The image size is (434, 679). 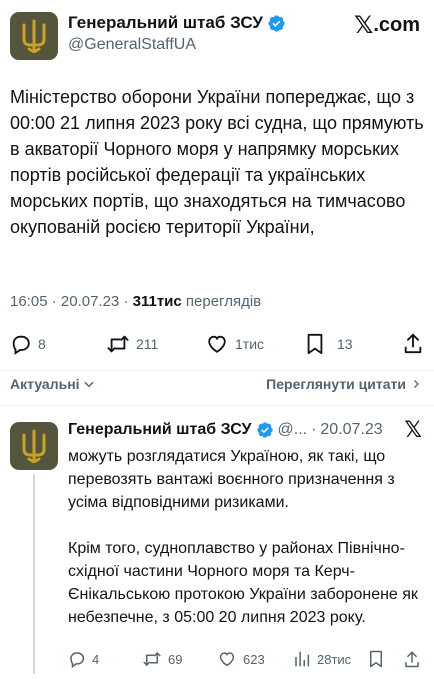 I want to click on sort-dropdown: Актуальні, so click(x=53, y=384).